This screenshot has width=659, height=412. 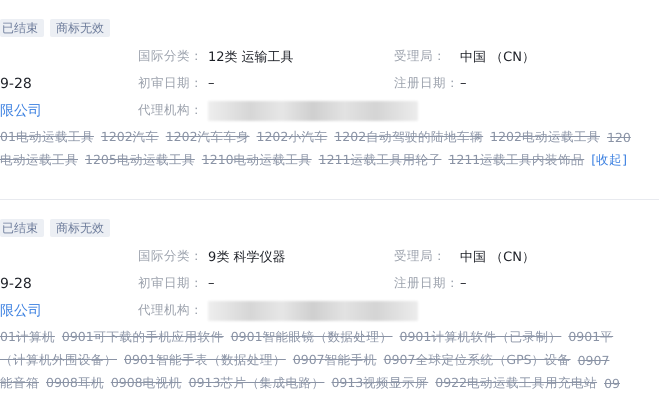 I want to click on goods-item: 1211运载工具用轮子, so click(x=380, y=160).